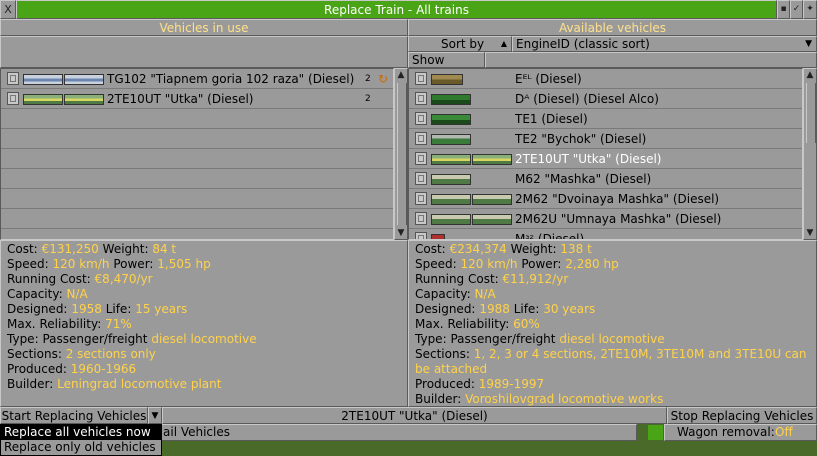  Describe the element at coordinates (588, 158) in the screenshot. I see `list-item-label: 2TE10UT "Utka" (Diesel)` at that location.